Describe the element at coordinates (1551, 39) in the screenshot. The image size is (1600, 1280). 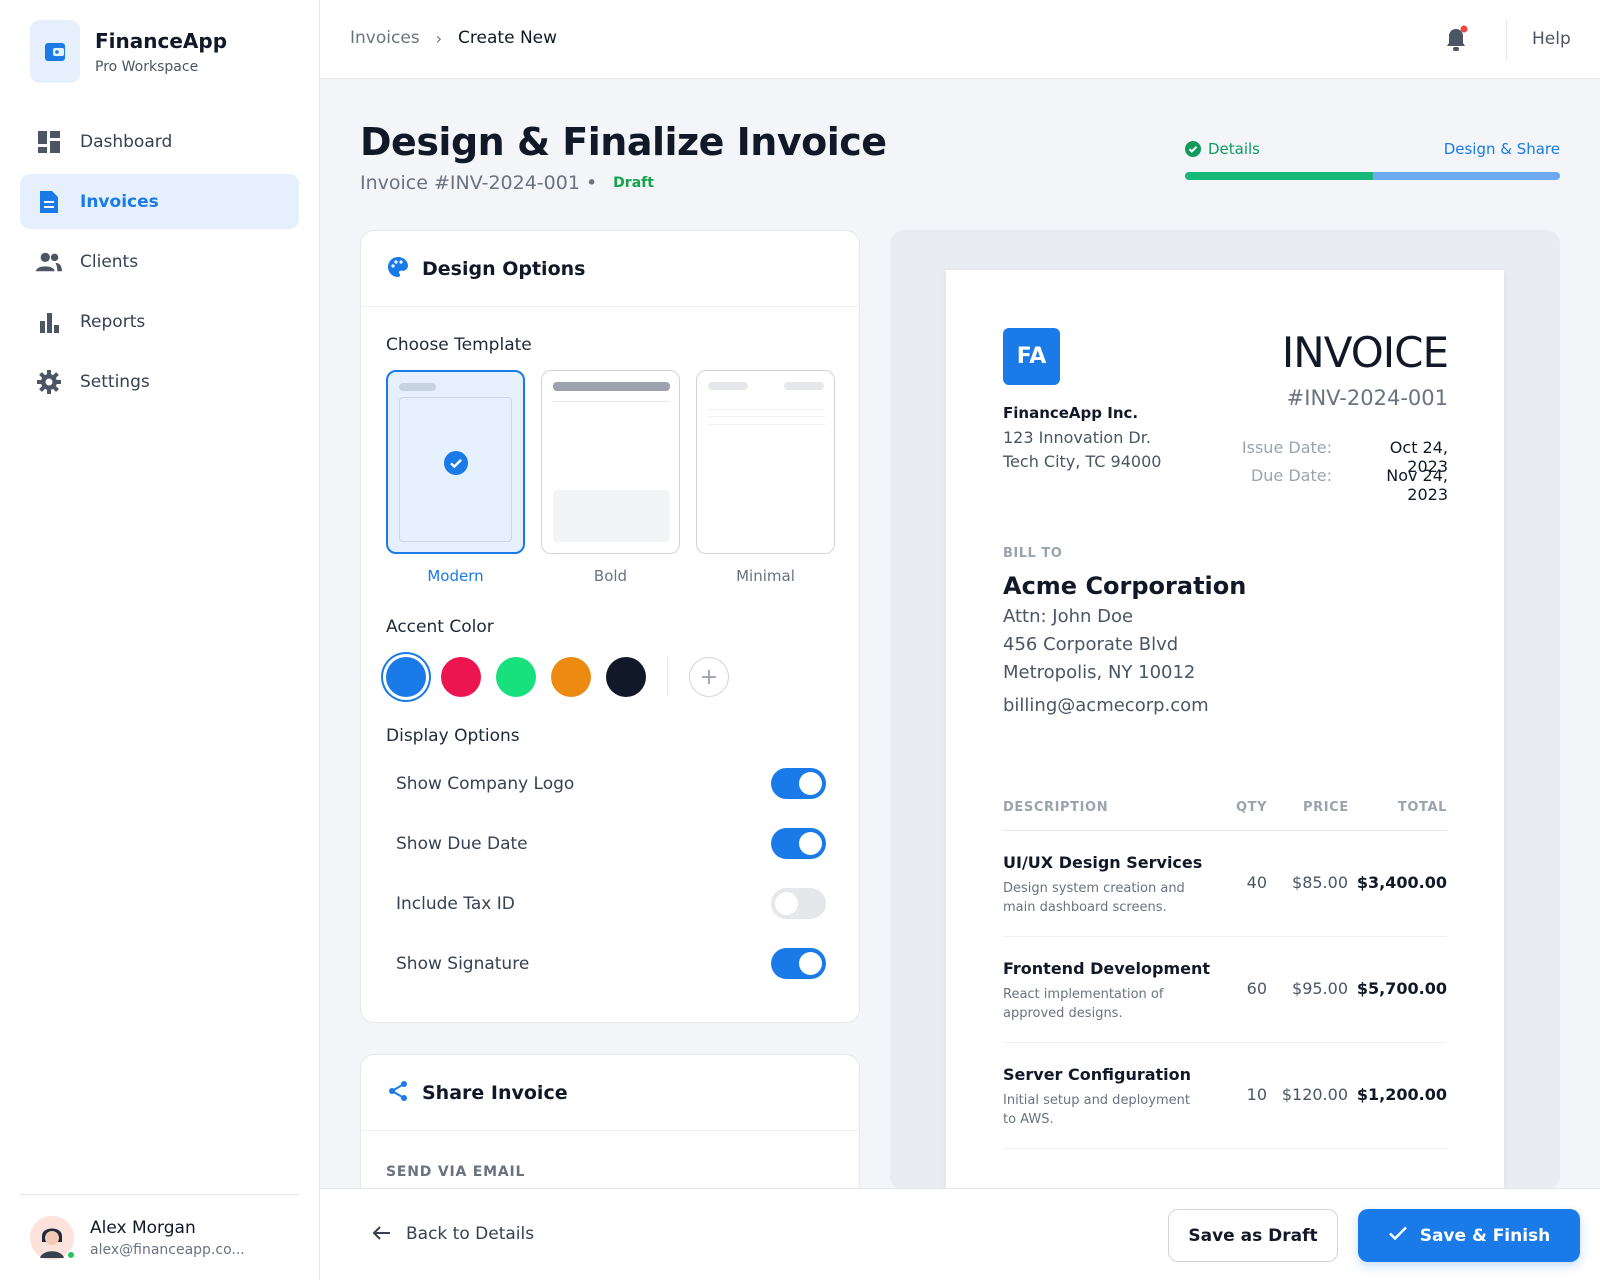
I see `help-link: Help` at that location.